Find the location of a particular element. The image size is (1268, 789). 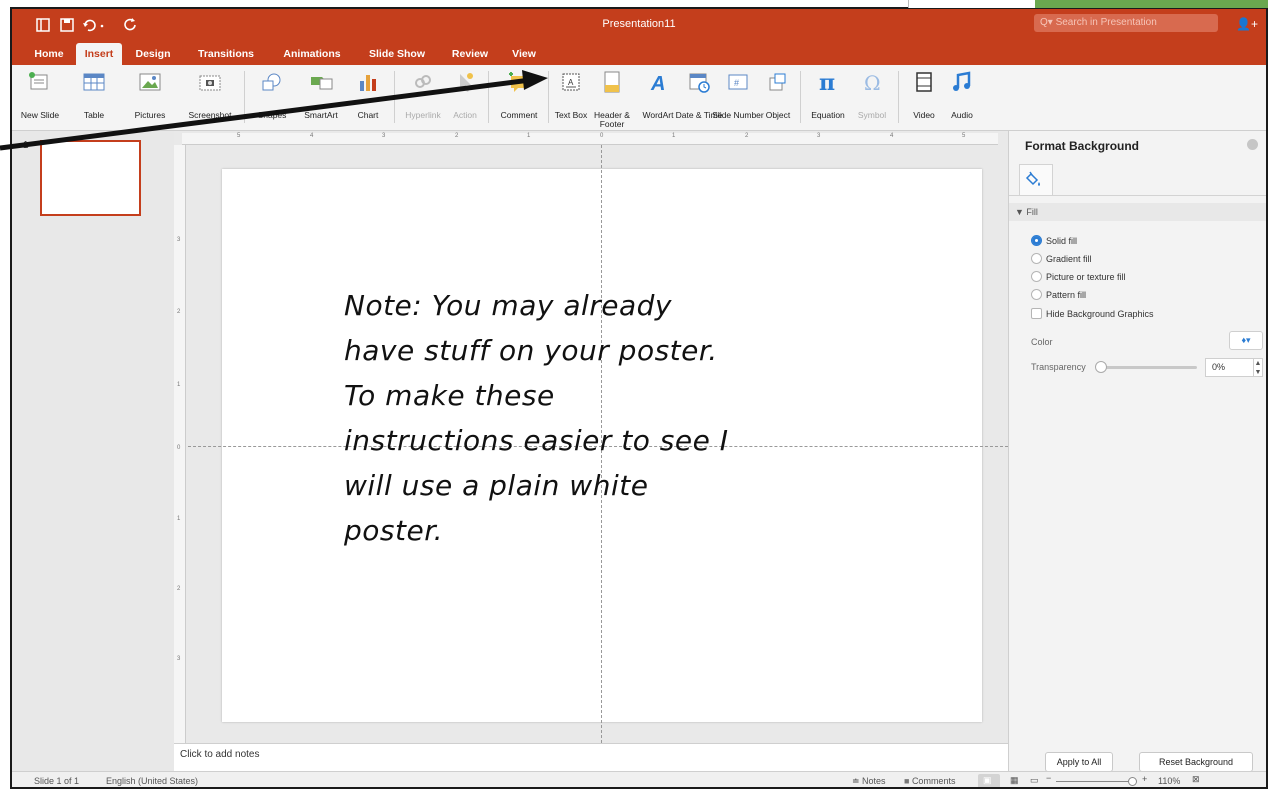

action-button: Action is located at coordinates (465, 97).